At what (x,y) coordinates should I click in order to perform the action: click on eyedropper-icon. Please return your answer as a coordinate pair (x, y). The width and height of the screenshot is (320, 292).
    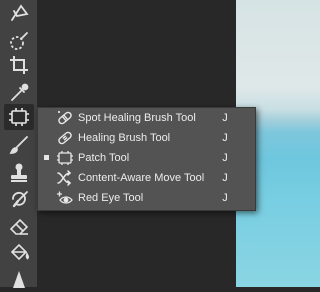
    Looking at the image, I should click on (20, 92).